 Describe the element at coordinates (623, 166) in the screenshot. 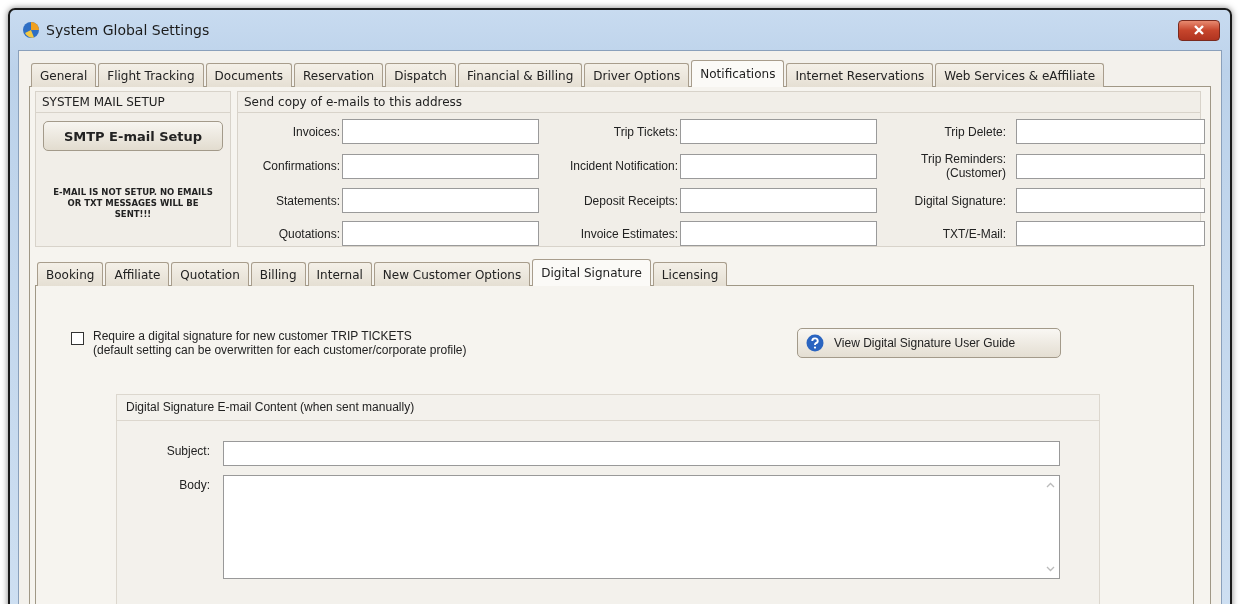

I see `field-label: Incident Notification:` at that location.